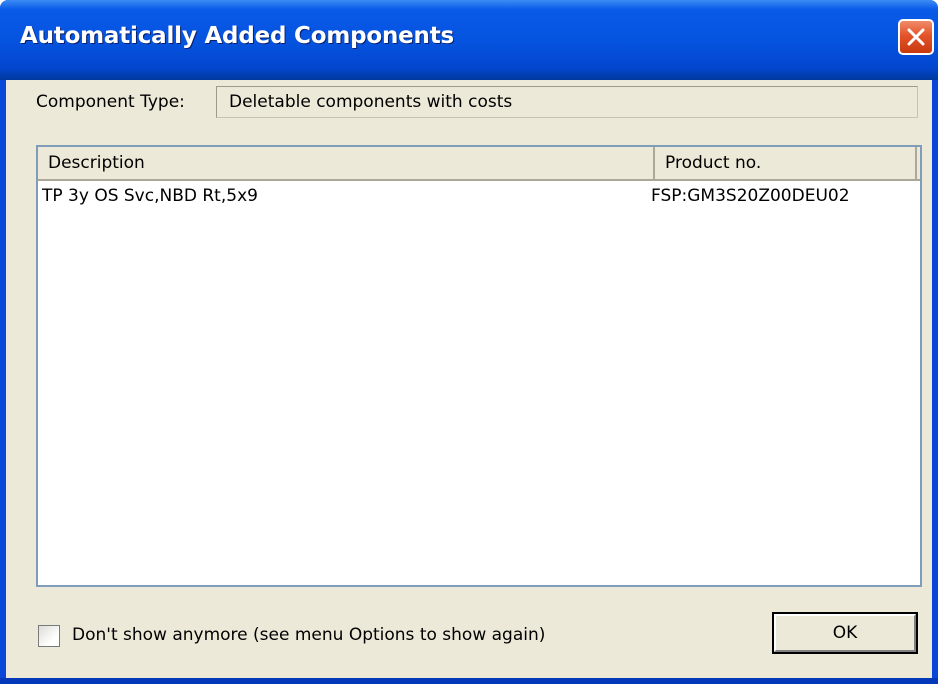 This screenshot has height=684, width=938. I want to click on component-type-field: Deletable components with costs, so click(567, 102).